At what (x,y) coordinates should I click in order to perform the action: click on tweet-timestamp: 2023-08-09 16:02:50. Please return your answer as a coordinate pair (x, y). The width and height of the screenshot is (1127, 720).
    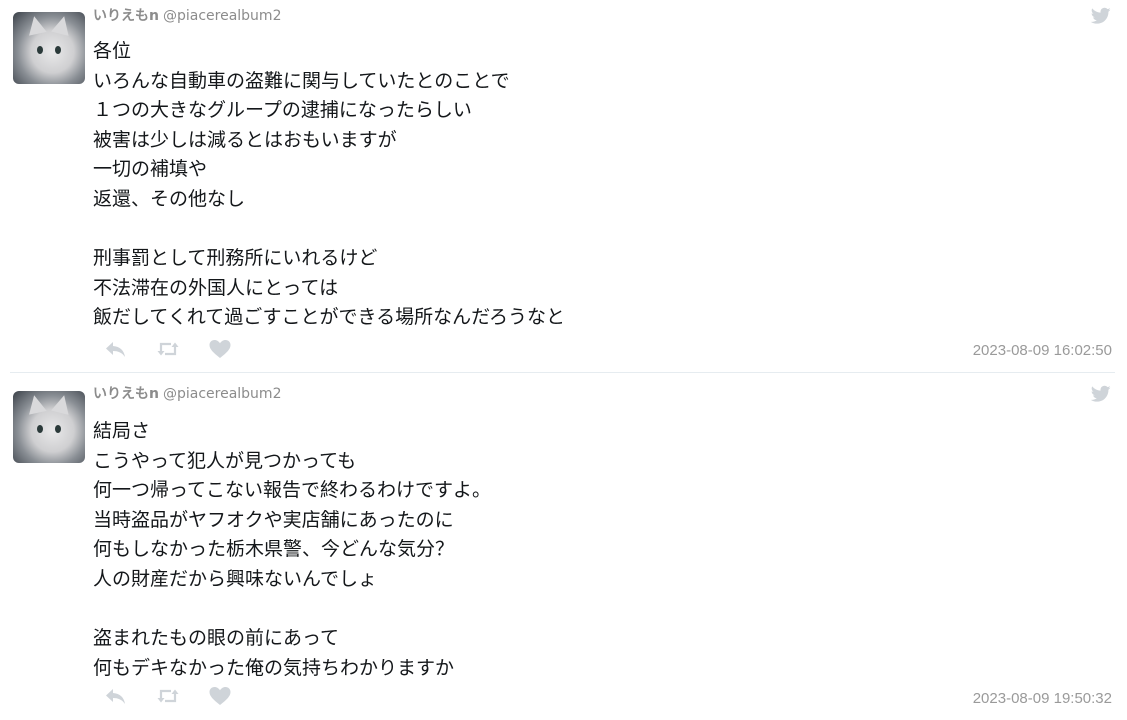
    Looking at the image, I should click on (1042, 350).